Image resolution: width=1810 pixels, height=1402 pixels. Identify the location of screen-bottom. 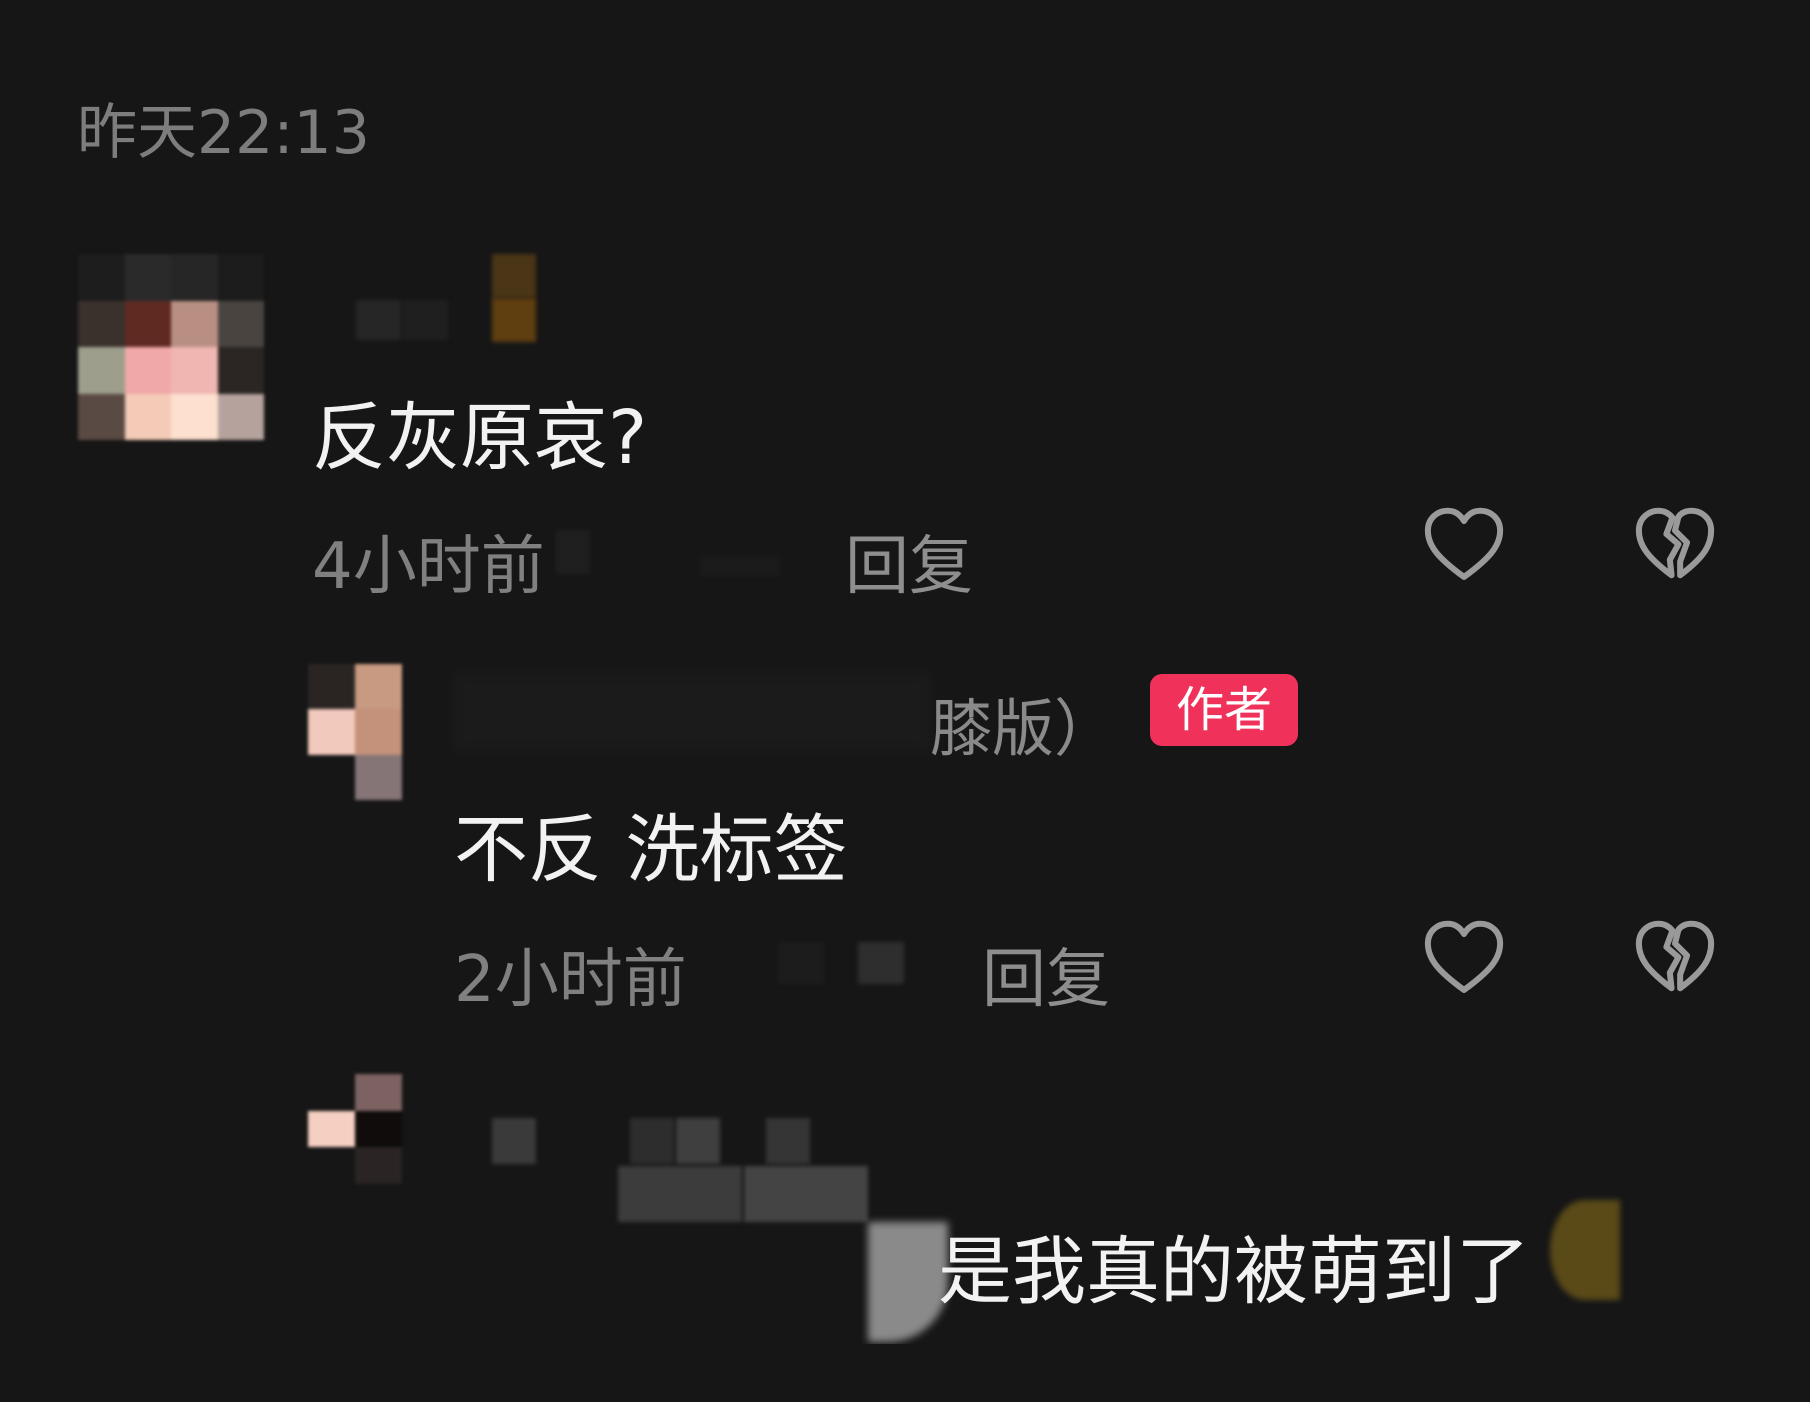
(905, 1373).